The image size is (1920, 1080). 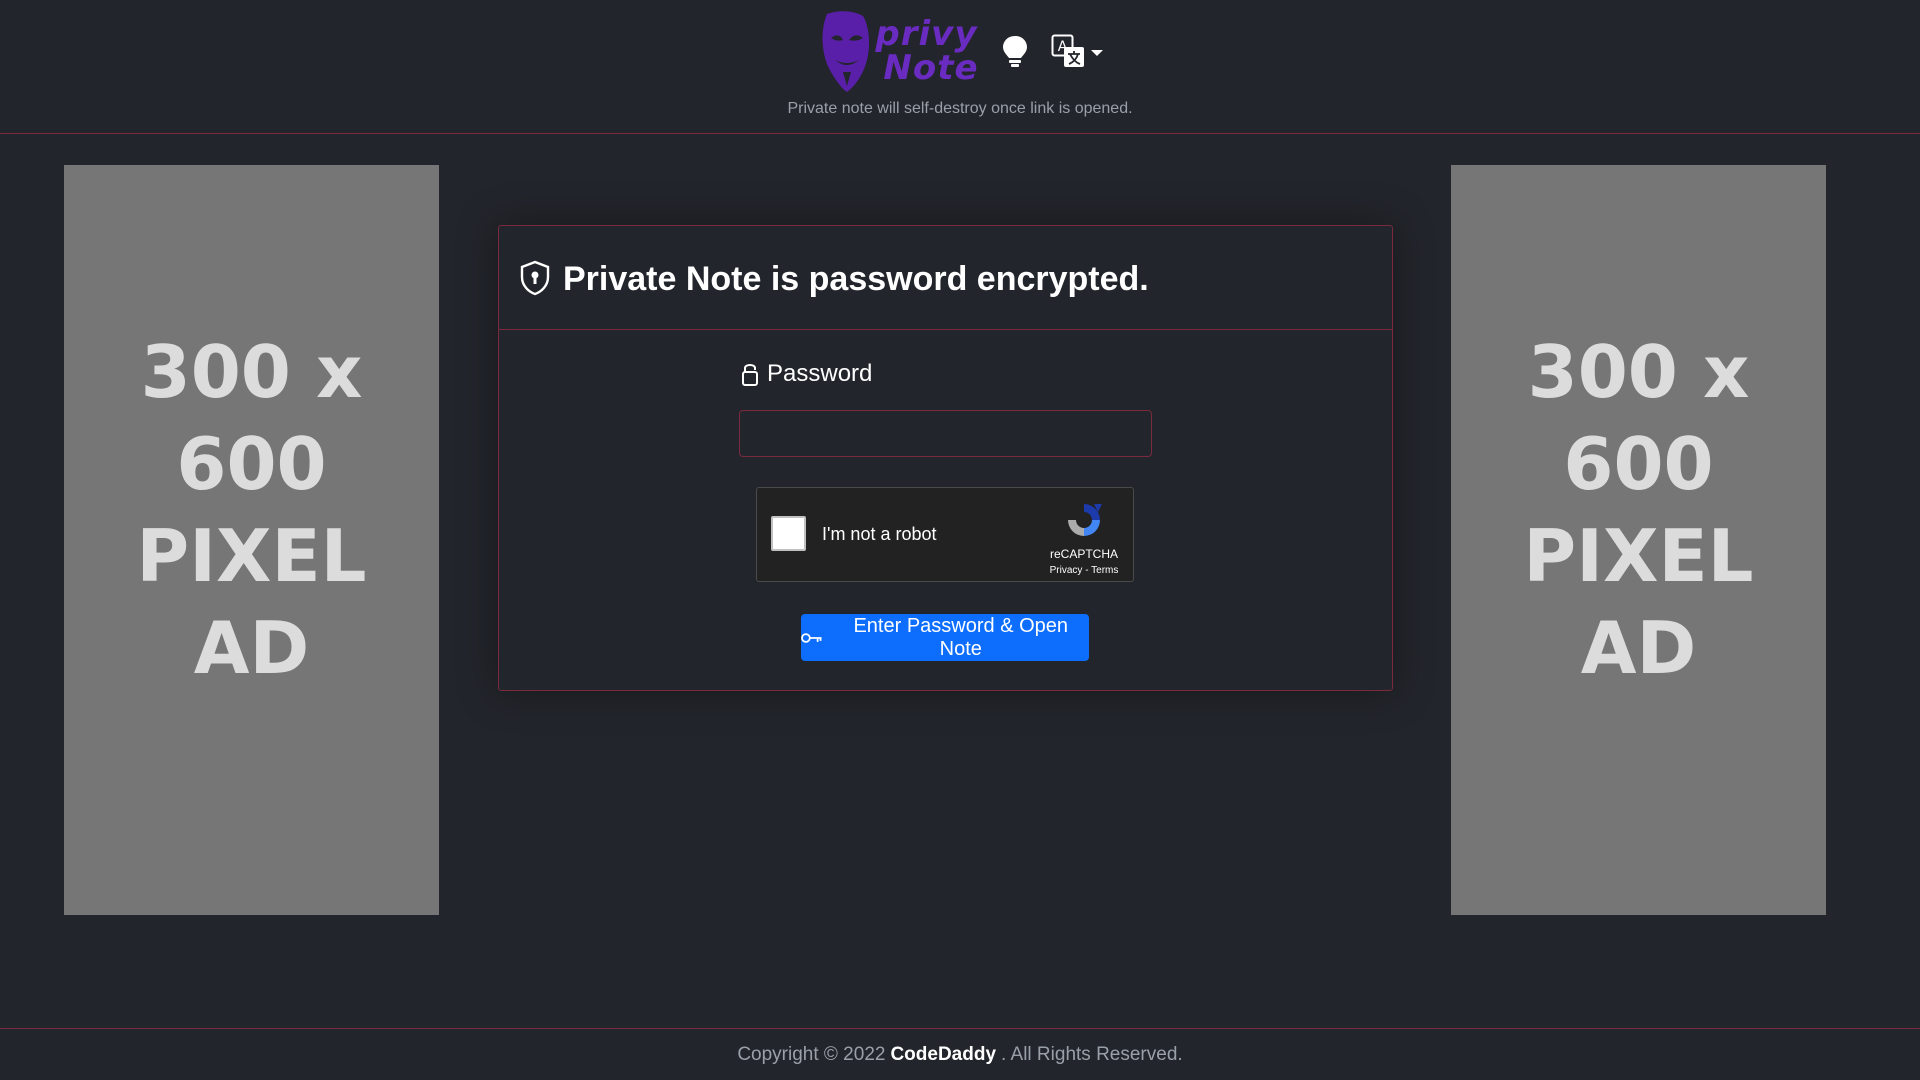 What do you see at coordinates (846, 51) in the screenshot?
I see `anonymous-mask-icon` at bounding box center [846, 51].